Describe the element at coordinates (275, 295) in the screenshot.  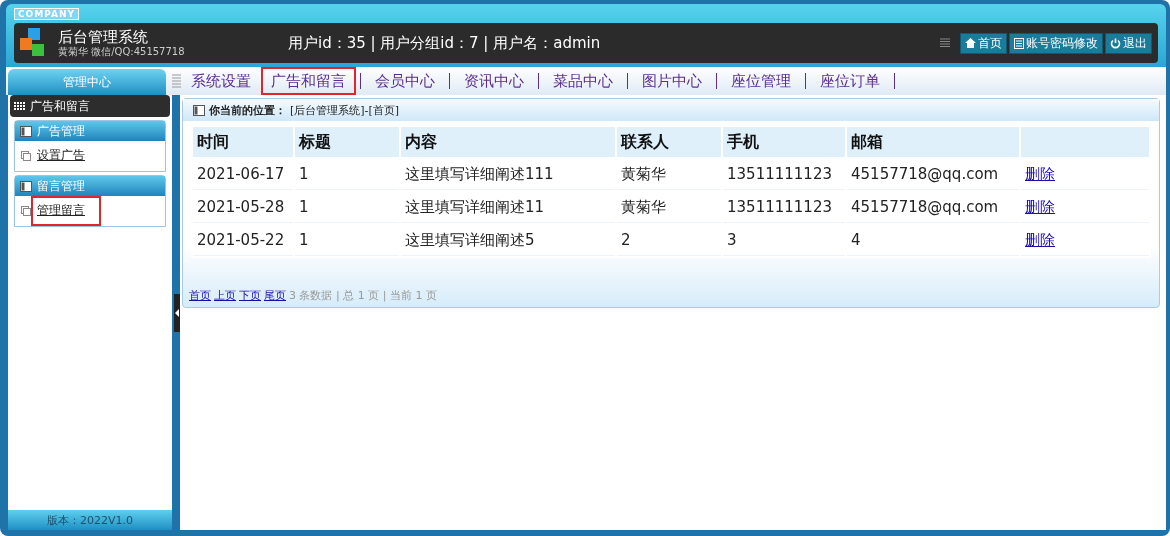
I see `pager-link: 尾页` at that location.